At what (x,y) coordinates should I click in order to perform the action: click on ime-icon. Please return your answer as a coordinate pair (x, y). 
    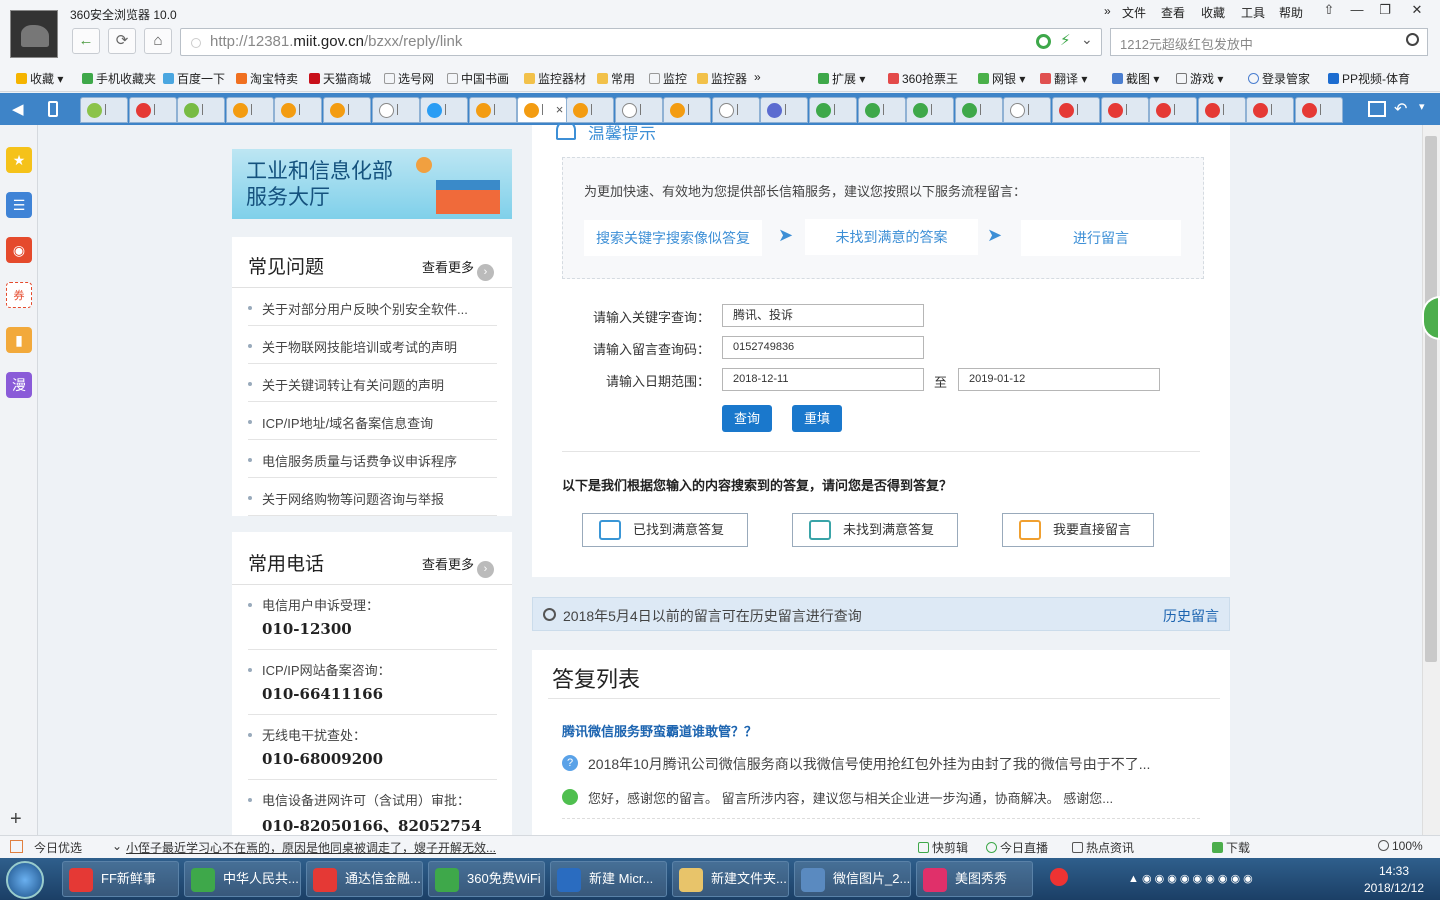
    Looking at the image, I should click on (1059, 877).